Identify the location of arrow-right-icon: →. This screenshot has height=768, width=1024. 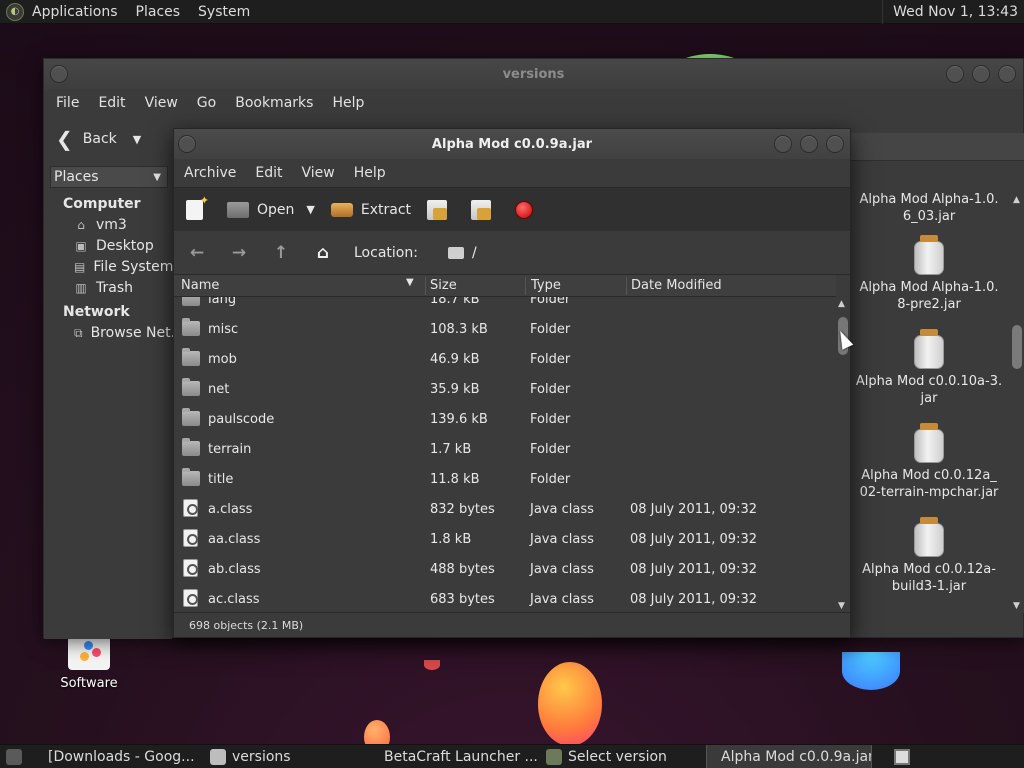
(239, 253).